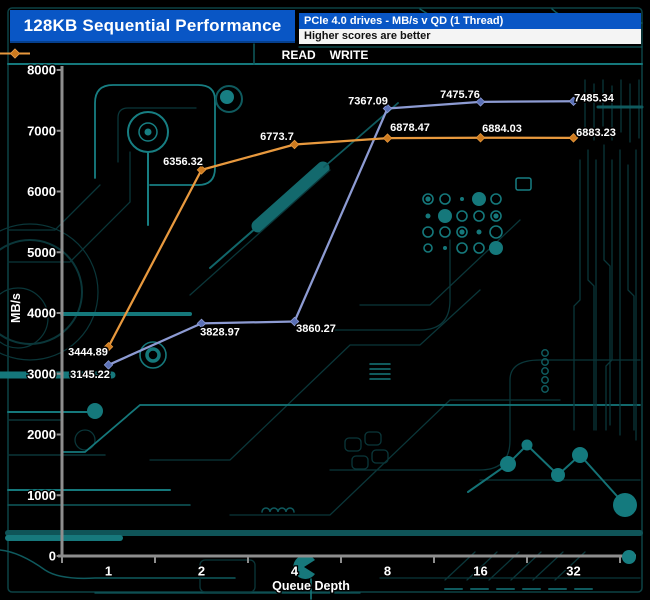 This screenshot has width=650, height=600. I want to click on x-tick-label: 1, so click(108, 571).